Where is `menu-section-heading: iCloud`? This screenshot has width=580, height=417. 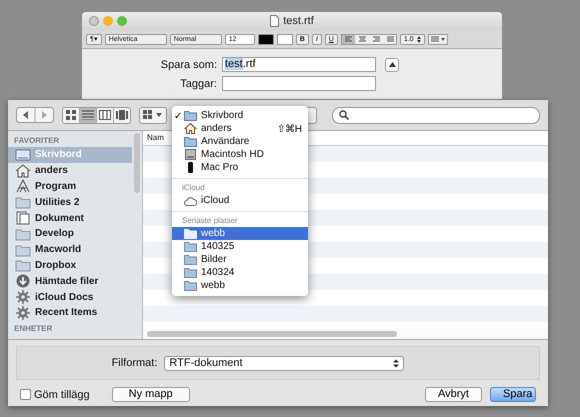
menu-section-heading: iCloud is located at coordinates (193, 188).